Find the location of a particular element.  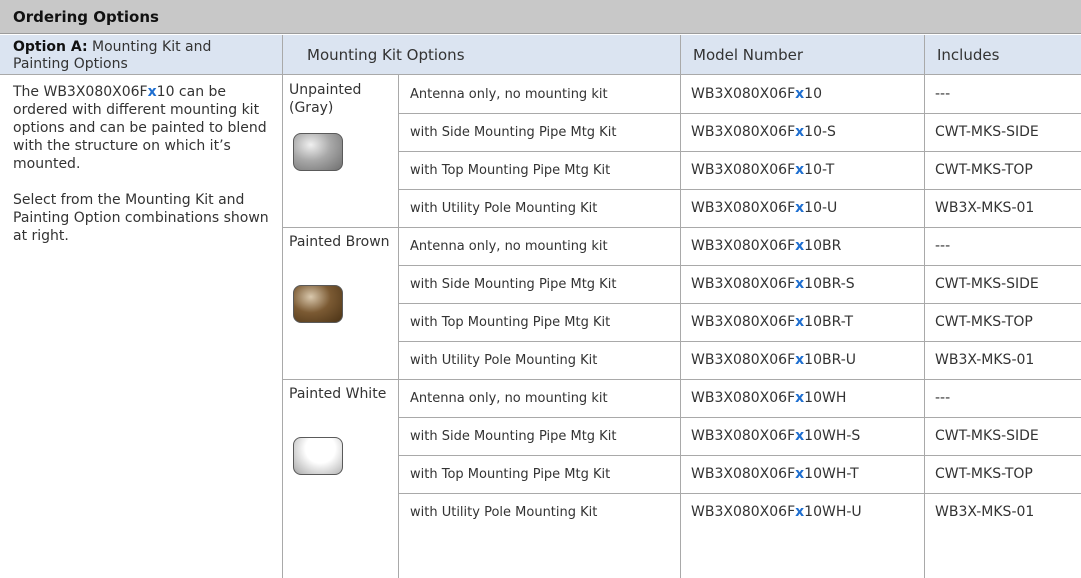

paint-group-label: Painted White is located at coordinates (338, 394).